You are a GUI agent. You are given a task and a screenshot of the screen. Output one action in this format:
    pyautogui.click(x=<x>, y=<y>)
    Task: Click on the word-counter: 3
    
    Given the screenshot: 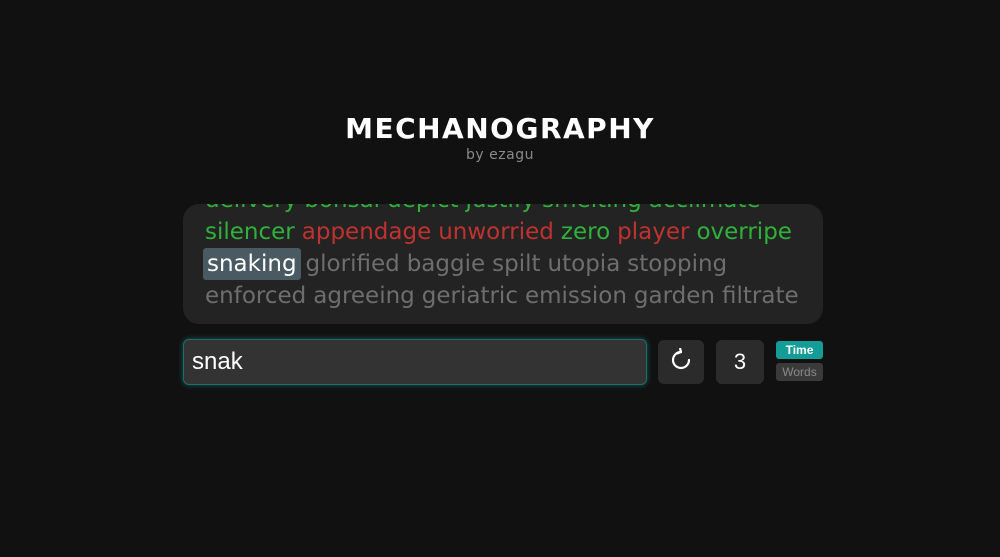 What is the action you would take?
    pyautogui.click(x=740, y=362)
    